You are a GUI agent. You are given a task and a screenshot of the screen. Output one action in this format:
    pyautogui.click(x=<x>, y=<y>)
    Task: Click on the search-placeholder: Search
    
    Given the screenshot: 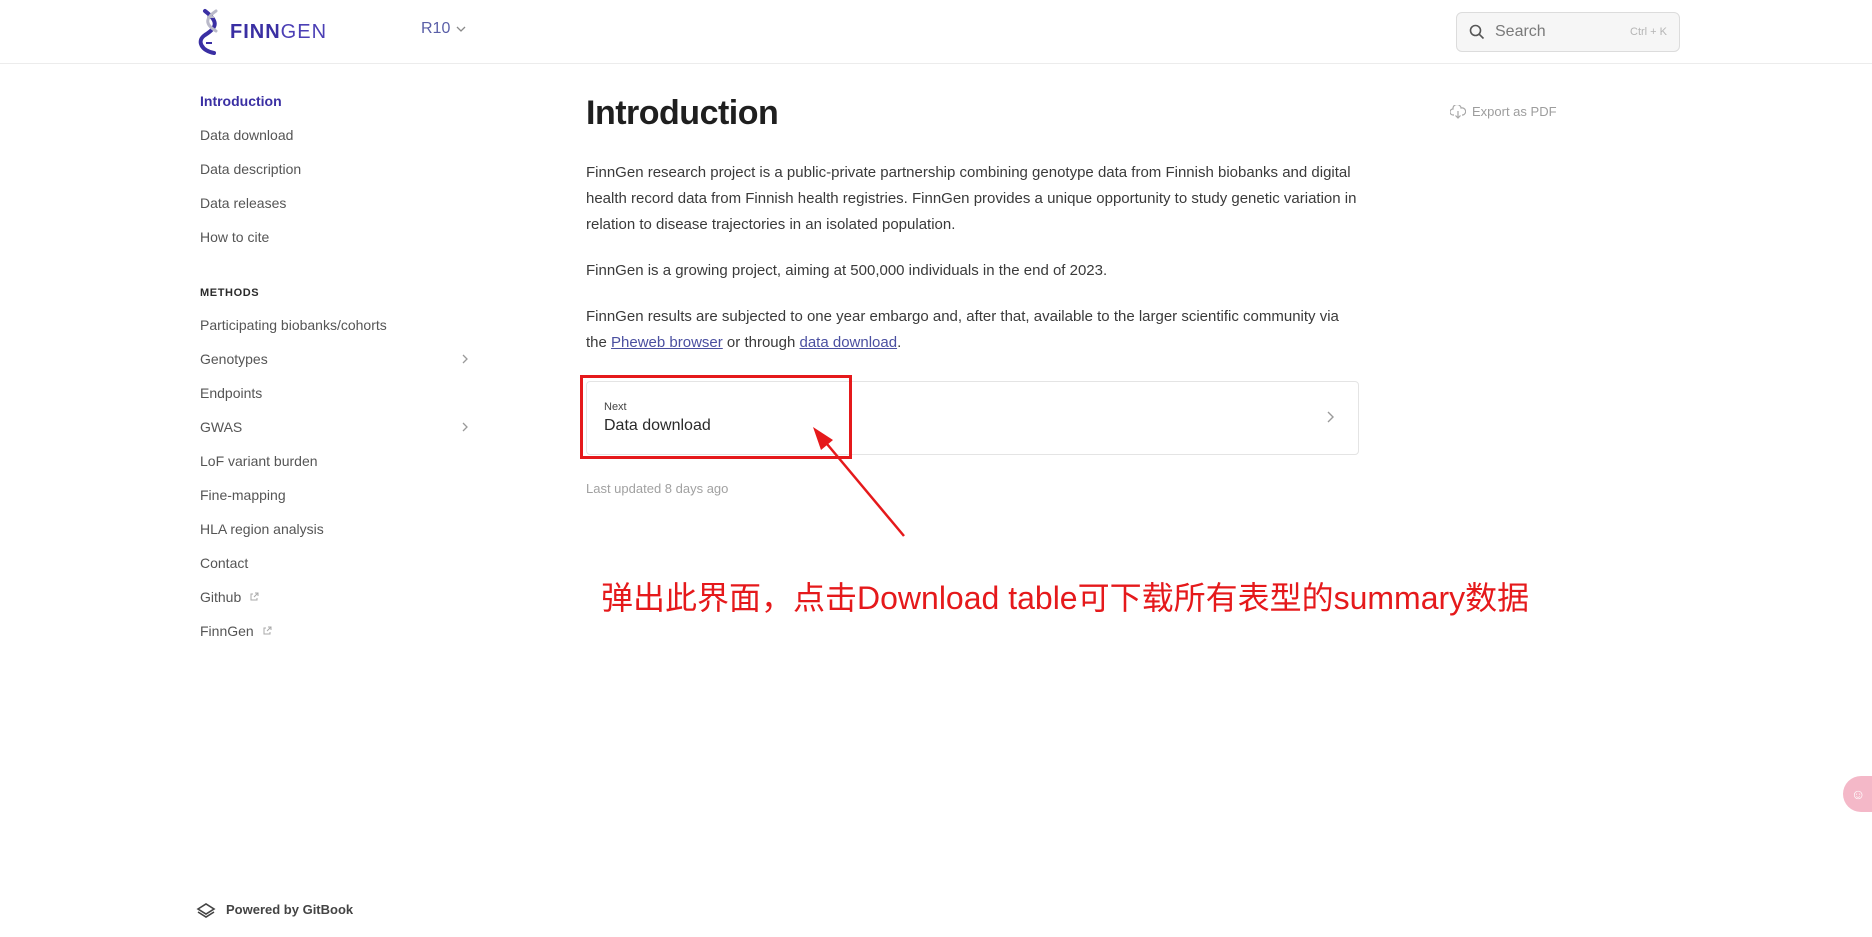 What is the action you would take?
    pyautogui.click(x=1520, y=31)
    